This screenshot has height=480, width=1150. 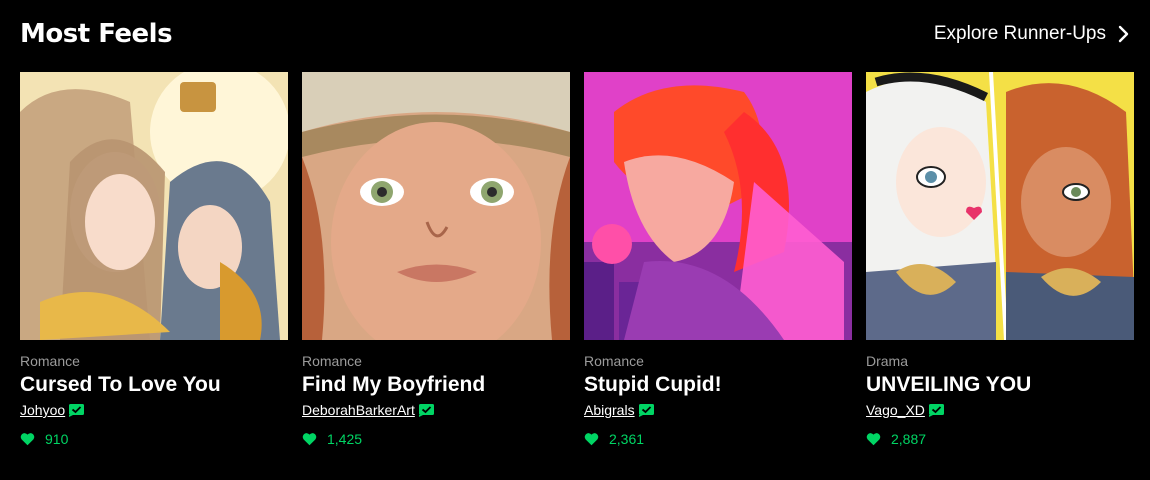 What do you see at coordinates (718, 410) in the screenshot?
I see `author-row: Abigrals` at bounding box center [718, 410].